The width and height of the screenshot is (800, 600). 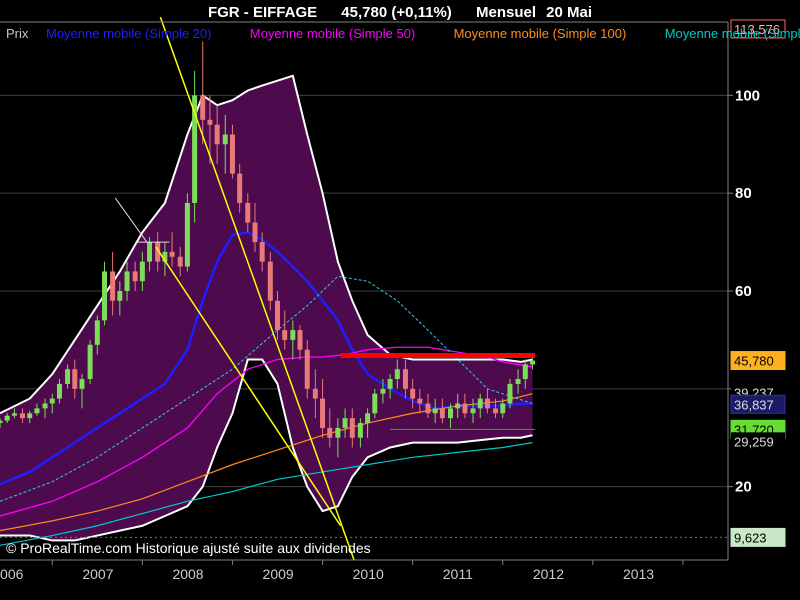 What do you see at coordinates (743, 487) in the screenshot?
I see `y-tick-label: 20` at bounding box center [743, 487].